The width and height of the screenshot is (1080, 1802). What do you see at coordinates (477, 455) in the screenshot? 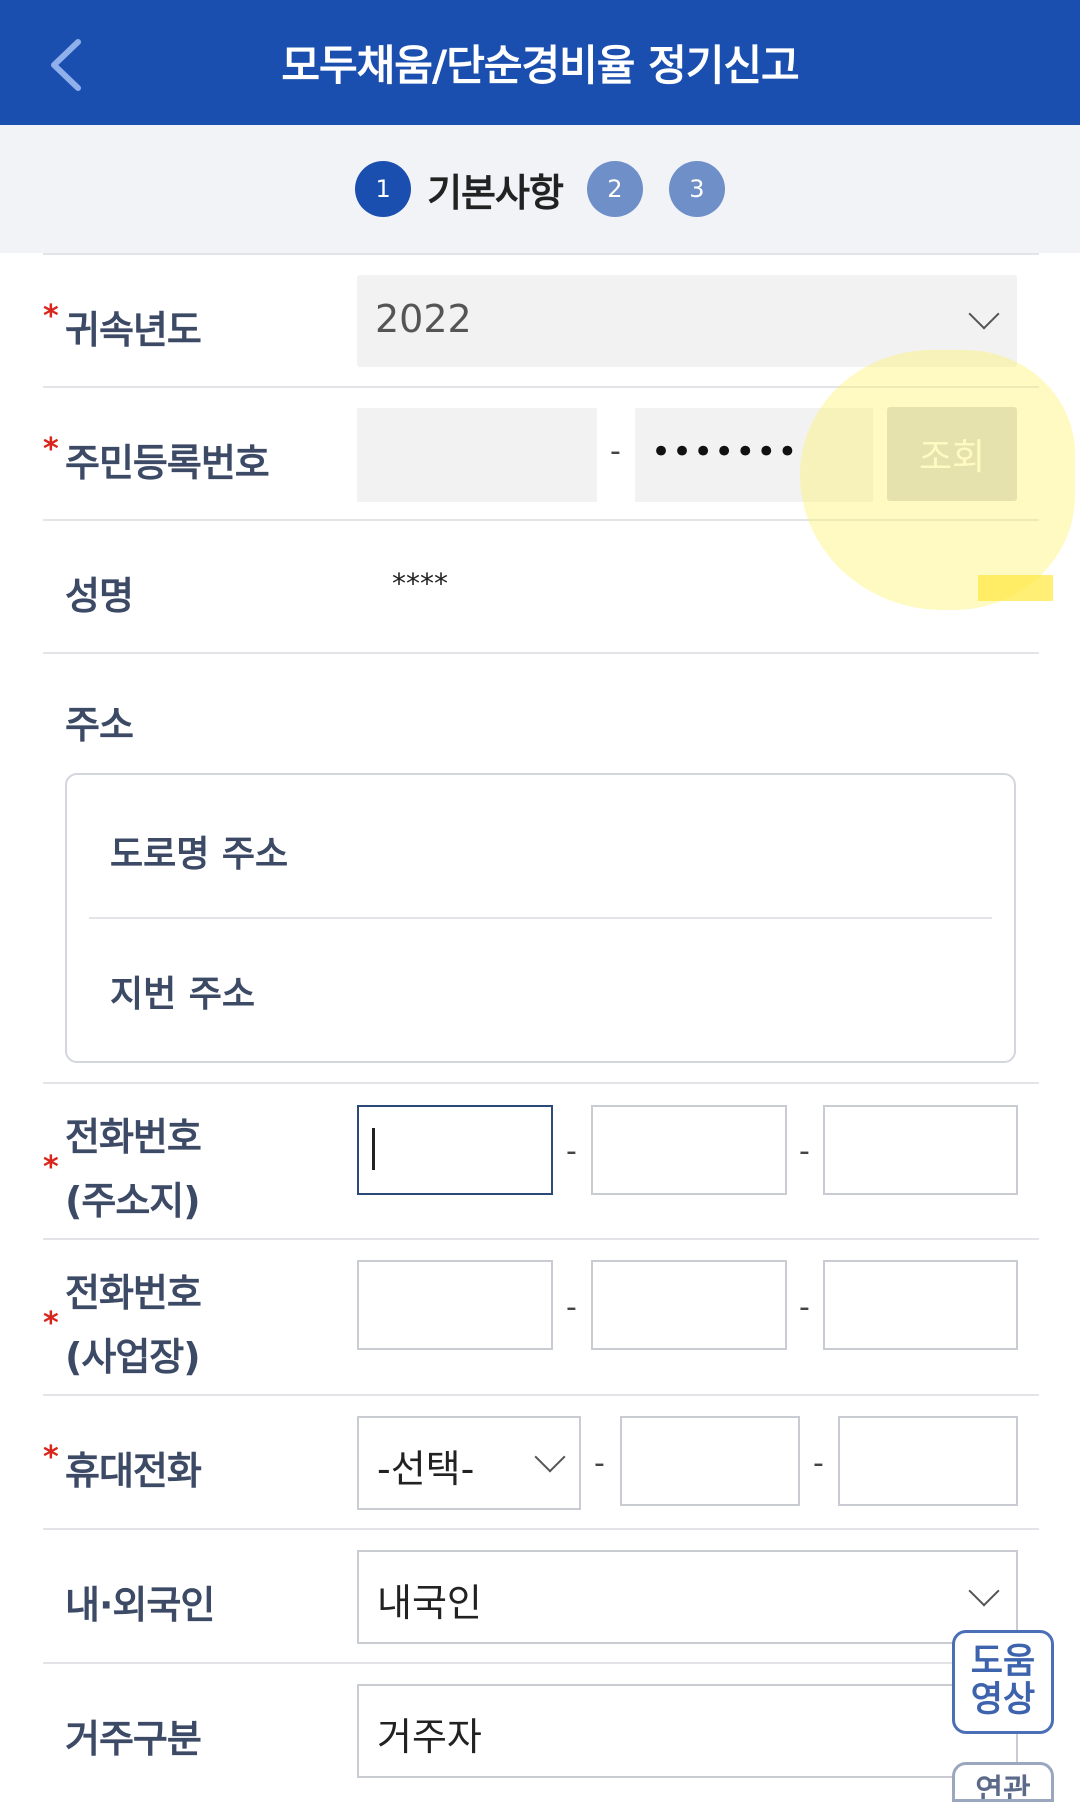
I see `resident-id-first-input` at bounding box center [477, 455].